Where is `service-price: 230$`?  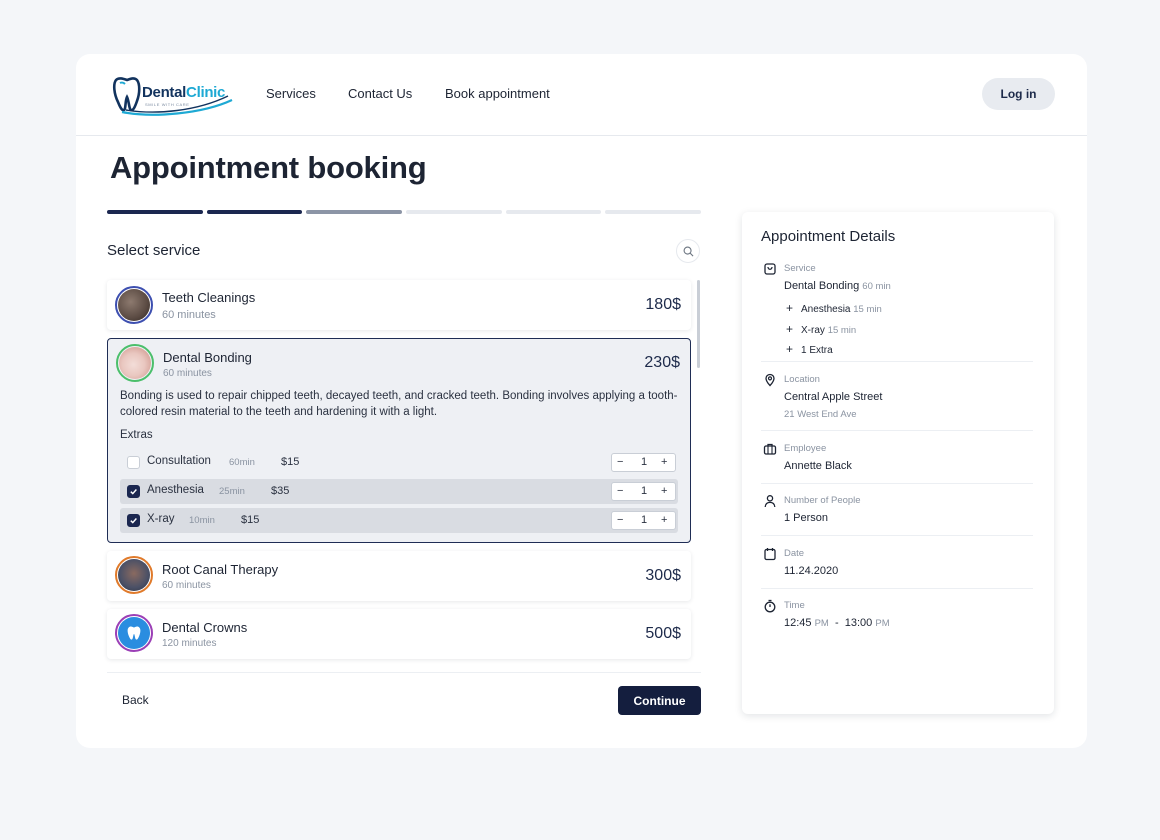 service-price: 230$ is located at coordinates (662, 362).